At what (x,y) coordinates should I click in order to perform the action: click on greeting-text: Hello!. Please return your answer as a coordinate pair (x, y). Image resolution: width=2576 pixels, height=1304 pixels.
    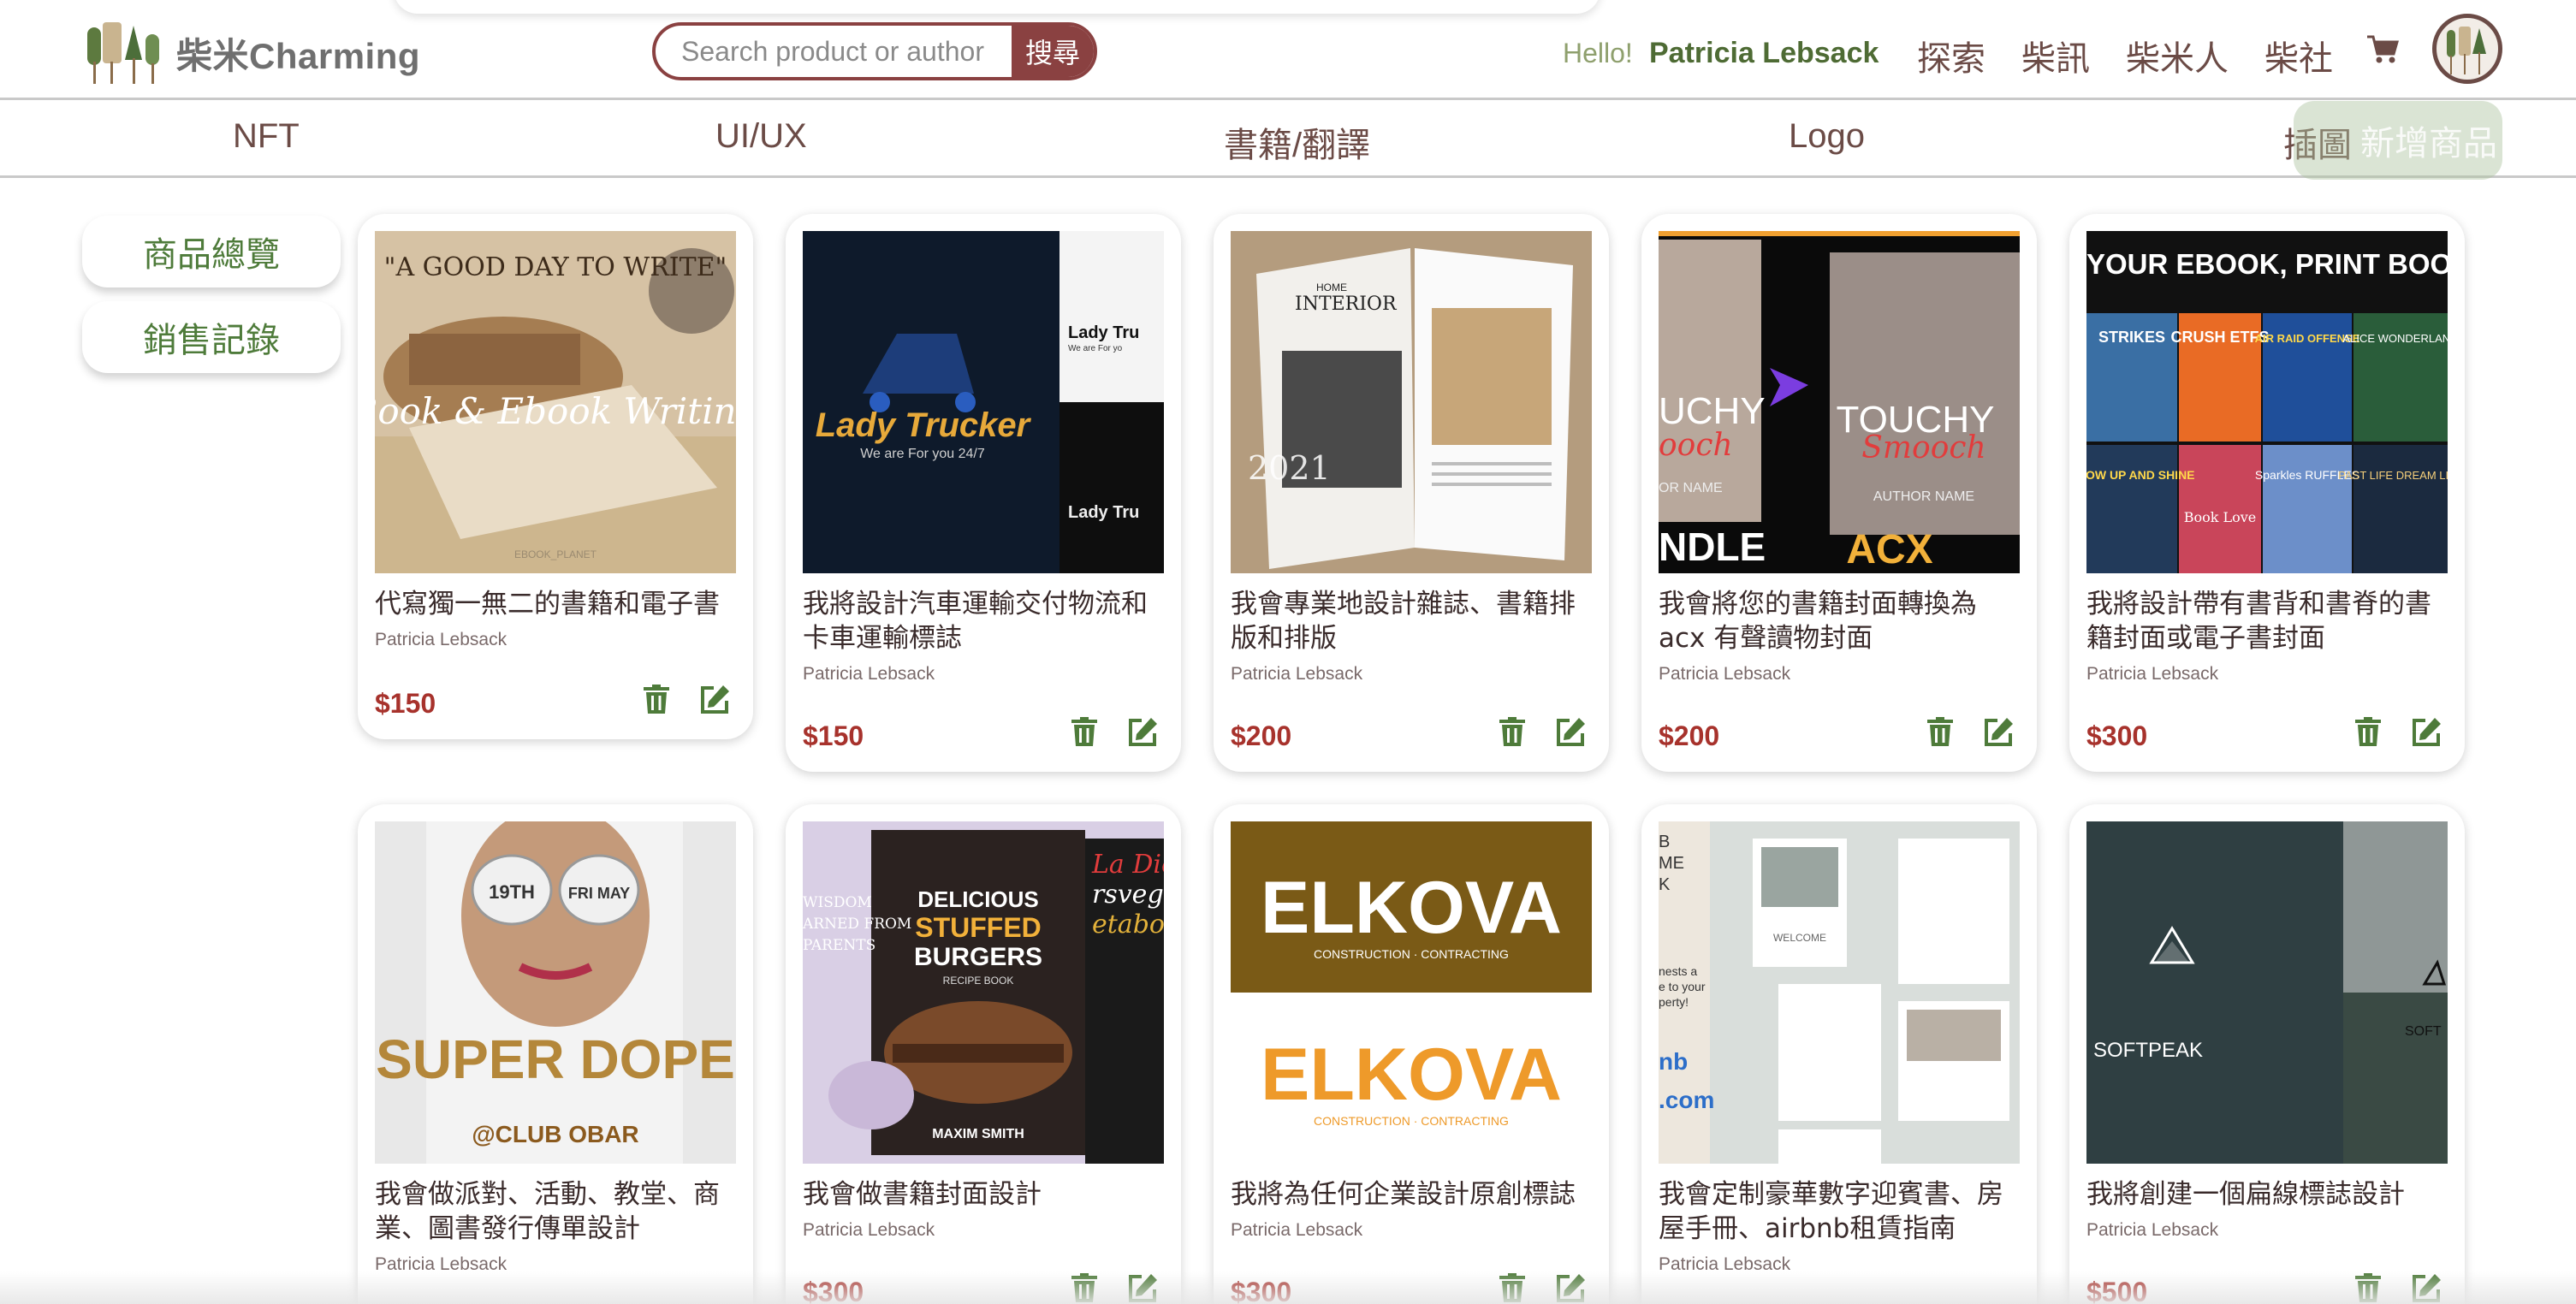
    Looking at the image, I should click on (1598, 53).